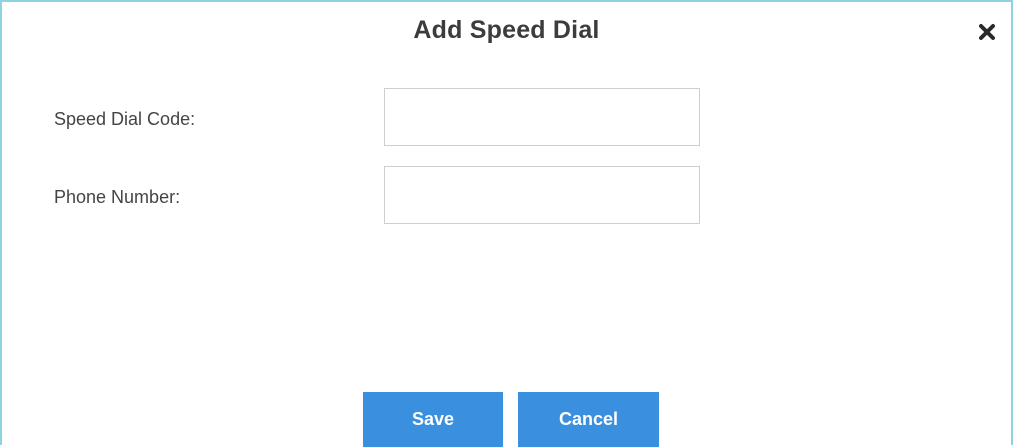  What do you see at coordinates (588, 419) in the screenshot?
I see `cancel-button: Cancel` at bounding box center [588, 419].